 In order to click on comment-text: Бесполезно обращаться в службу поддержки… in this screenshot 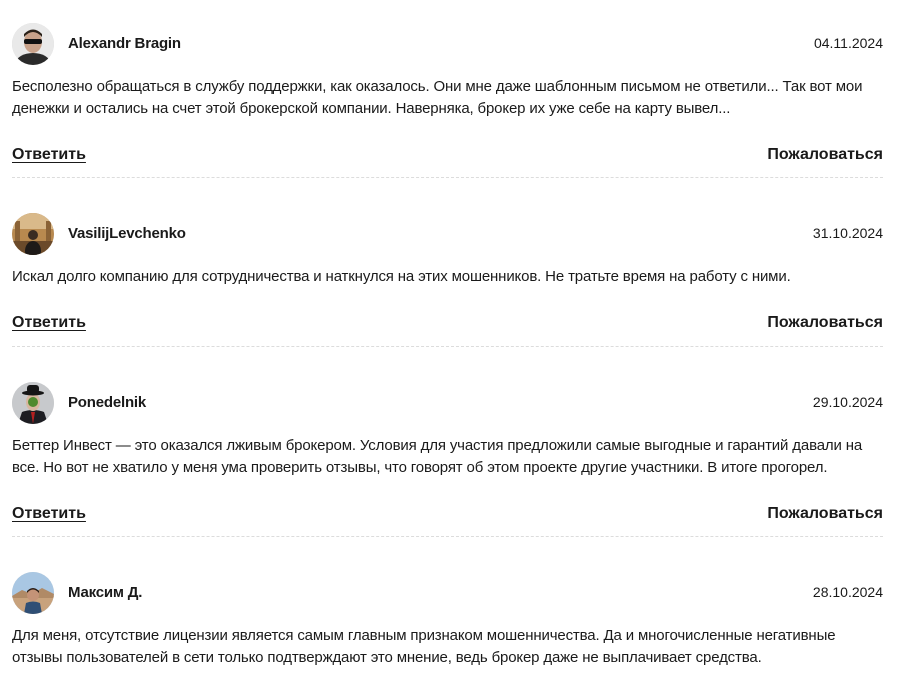, I will do `click(437, 97)`.